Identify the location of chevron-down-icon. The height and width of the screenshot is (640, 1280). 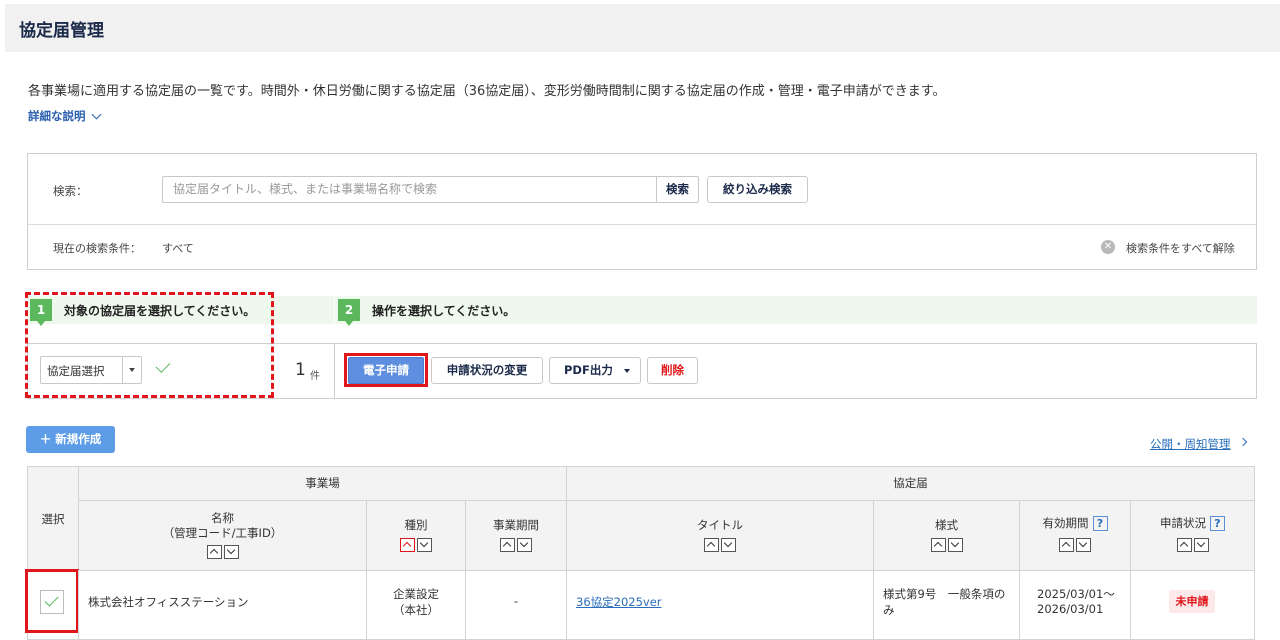
(96, 114).